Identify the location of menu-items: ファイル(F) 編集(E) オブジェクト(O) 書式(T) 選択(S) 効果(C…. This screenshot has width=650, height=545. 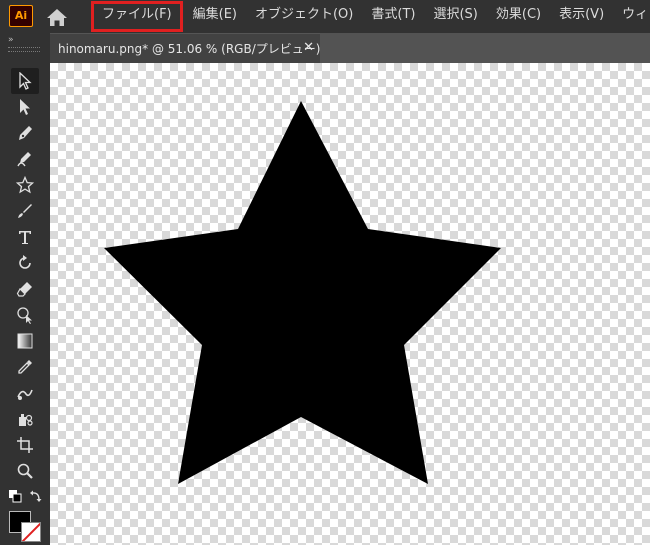
(370, 16).